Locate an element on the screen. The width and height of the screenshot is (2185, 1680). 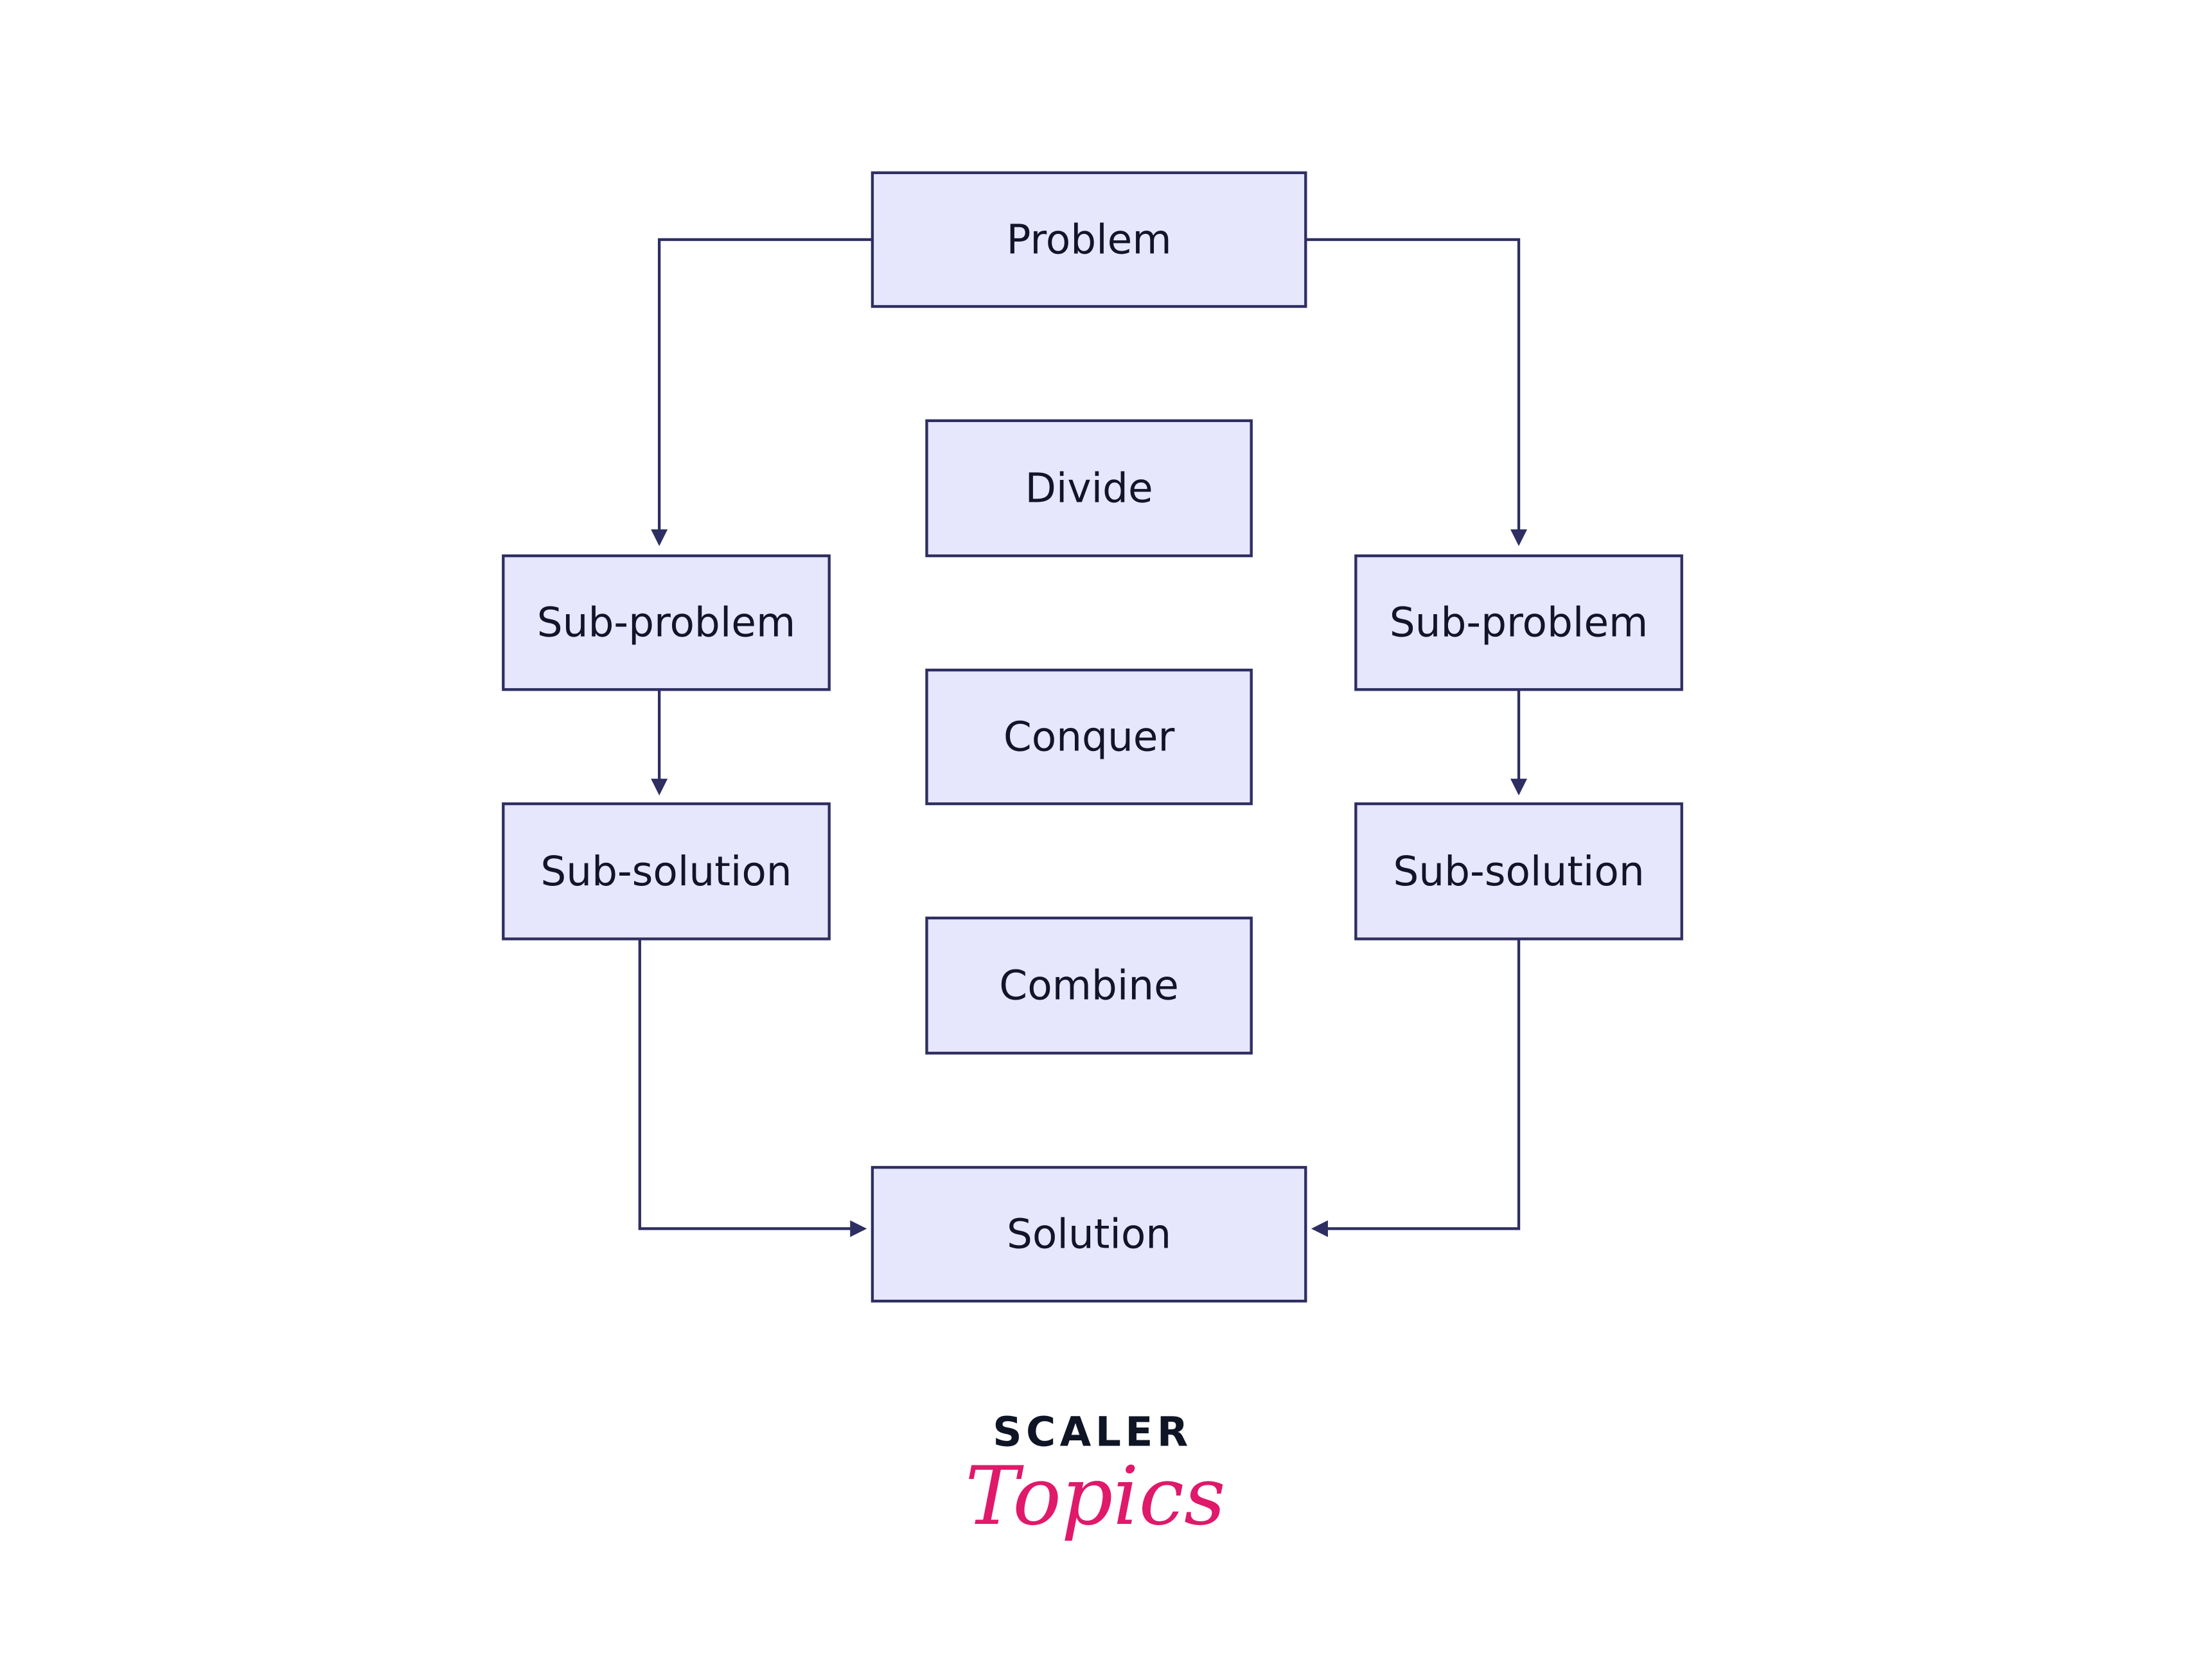
edge-subsolution-left-to-solution is located at coordinates (752, 1088).